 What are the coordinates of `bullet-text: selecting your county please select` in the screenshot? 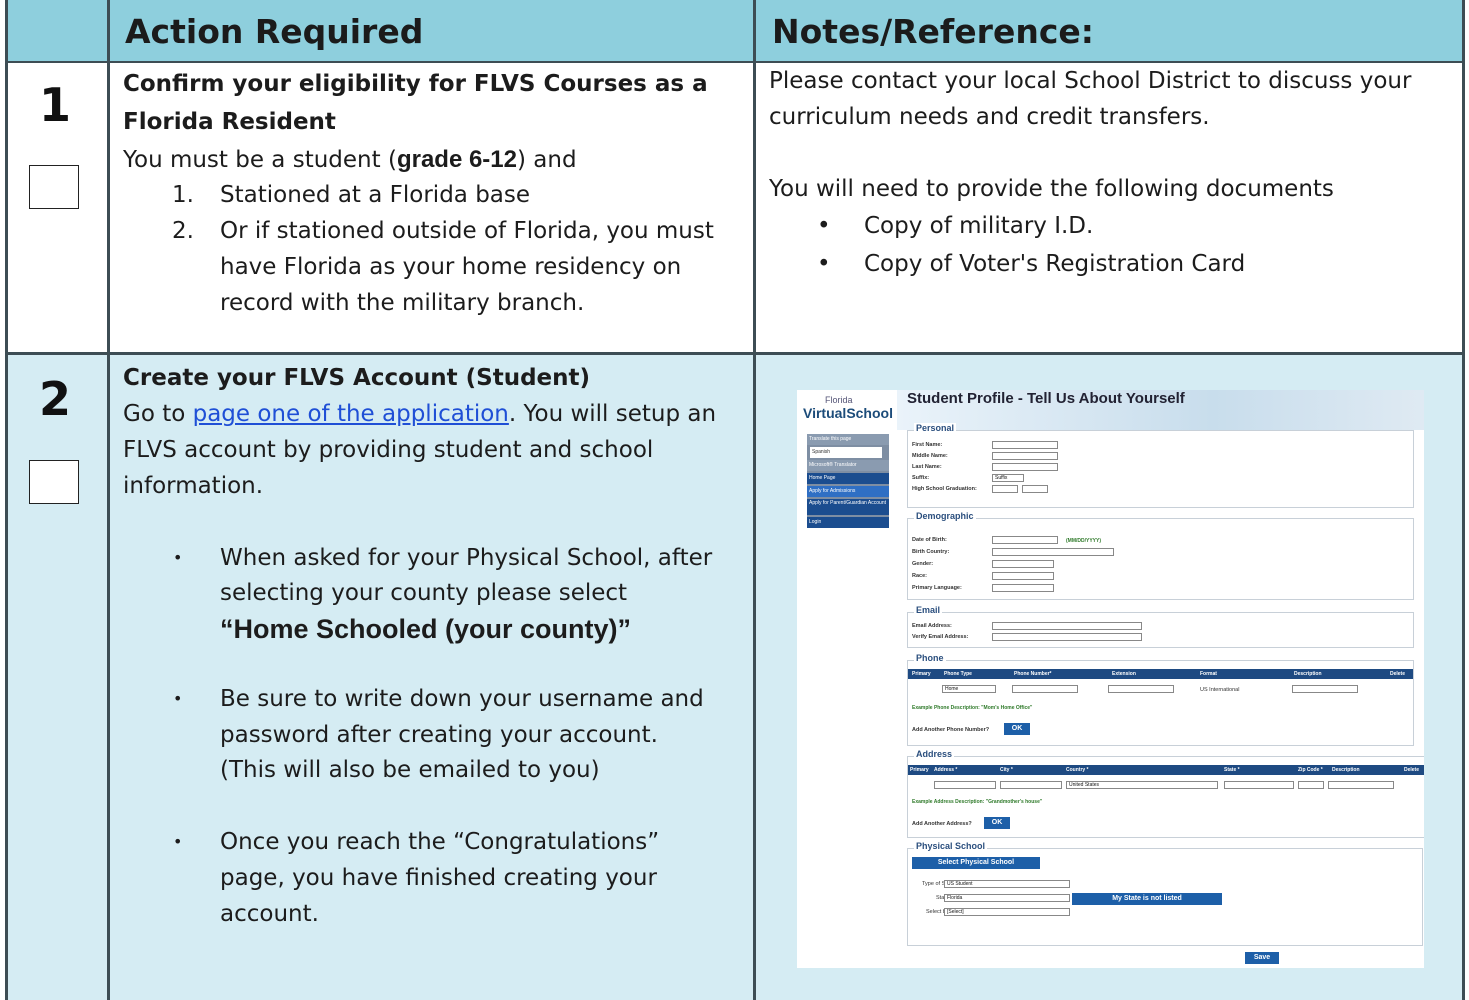 It's located at (424, 593).